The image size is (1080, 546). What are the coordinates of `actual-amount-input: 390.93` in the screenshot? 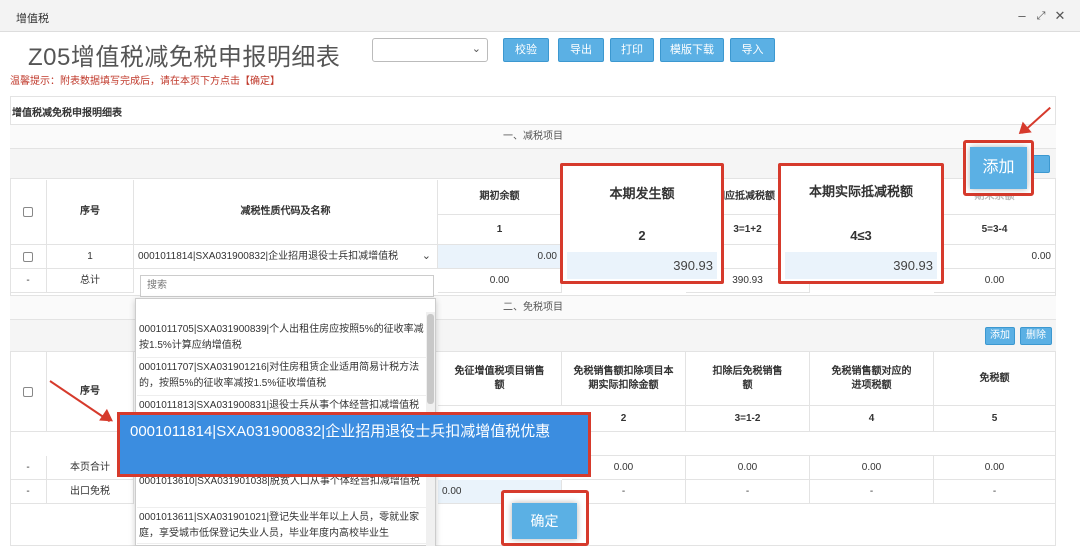 It's located at (861, 265).